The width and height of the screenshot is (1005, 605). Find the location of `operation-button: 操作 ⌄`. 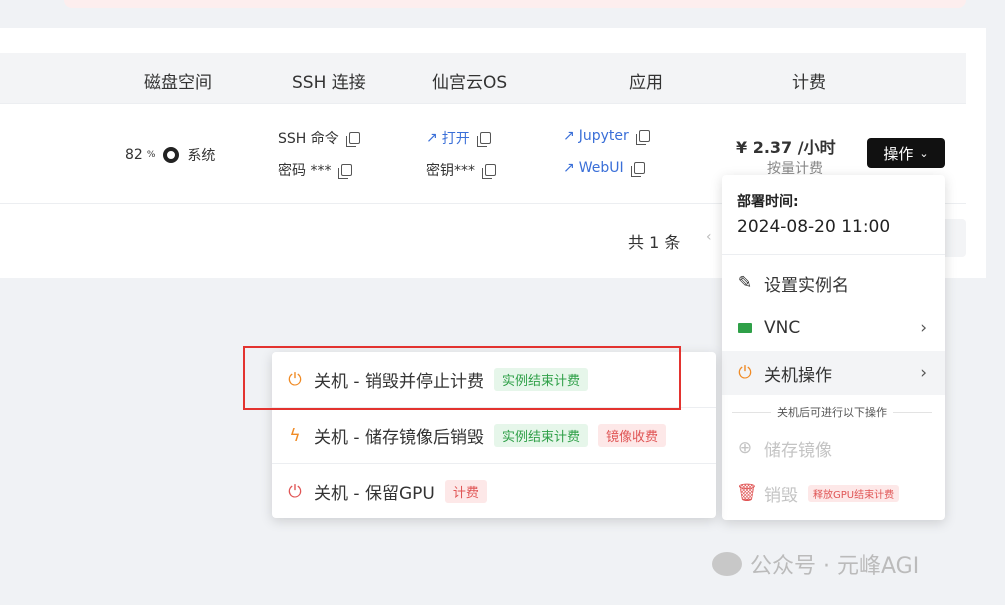

operation-button: 操作 ⌄ is located at coordinates (906, 153).